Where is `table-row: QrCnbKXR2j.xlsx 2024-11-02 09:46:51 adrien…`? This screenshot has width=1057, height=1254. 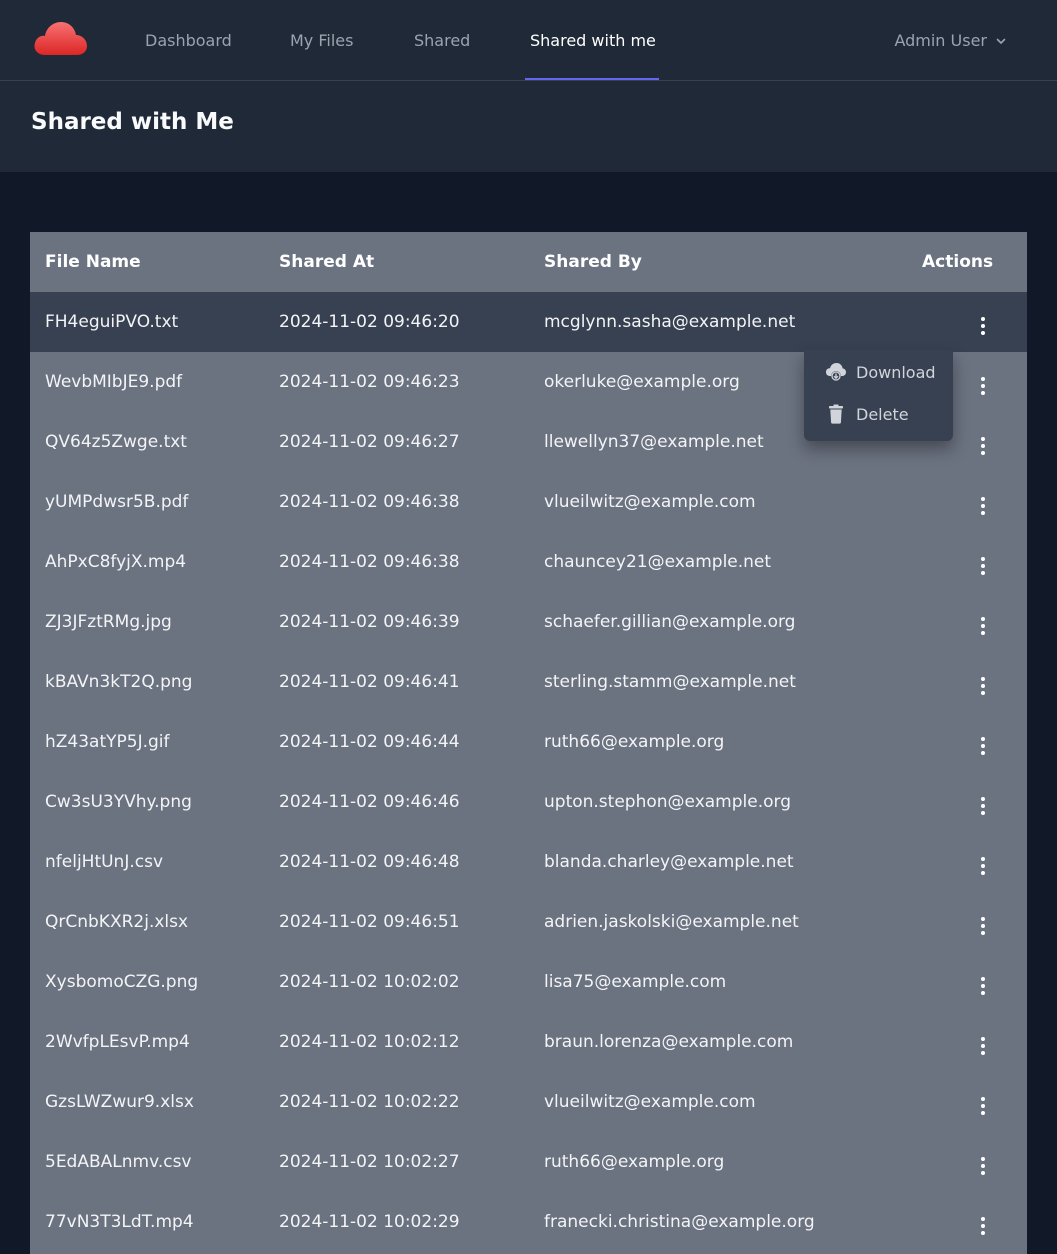
table-row: QrCnbKXR2j.xlsx 2024-11-02 09:46:51 adrien… is located at coordinates (528, 922).